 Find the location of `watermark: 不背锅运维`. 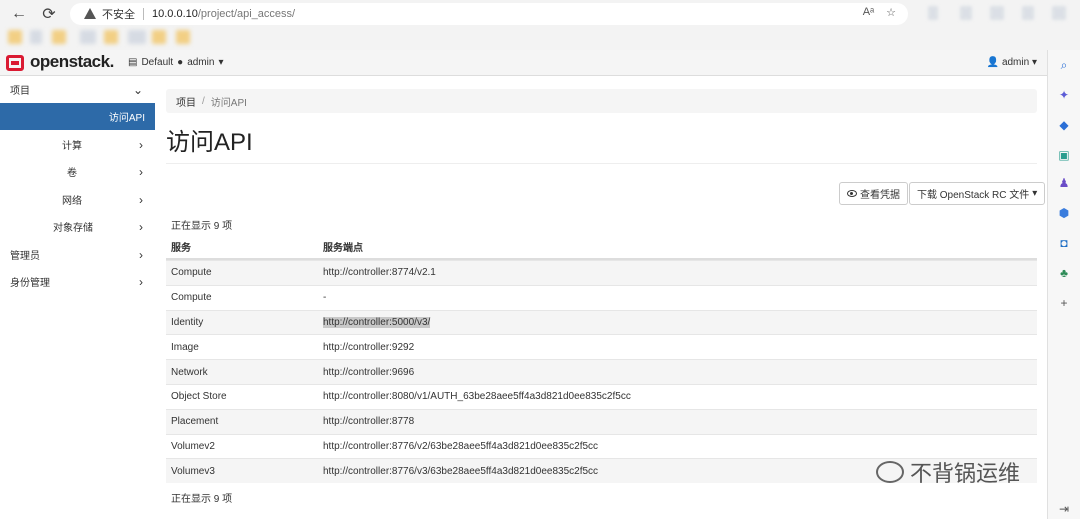

watermark: 不背锅运维 is located at coordinates (948, 472).